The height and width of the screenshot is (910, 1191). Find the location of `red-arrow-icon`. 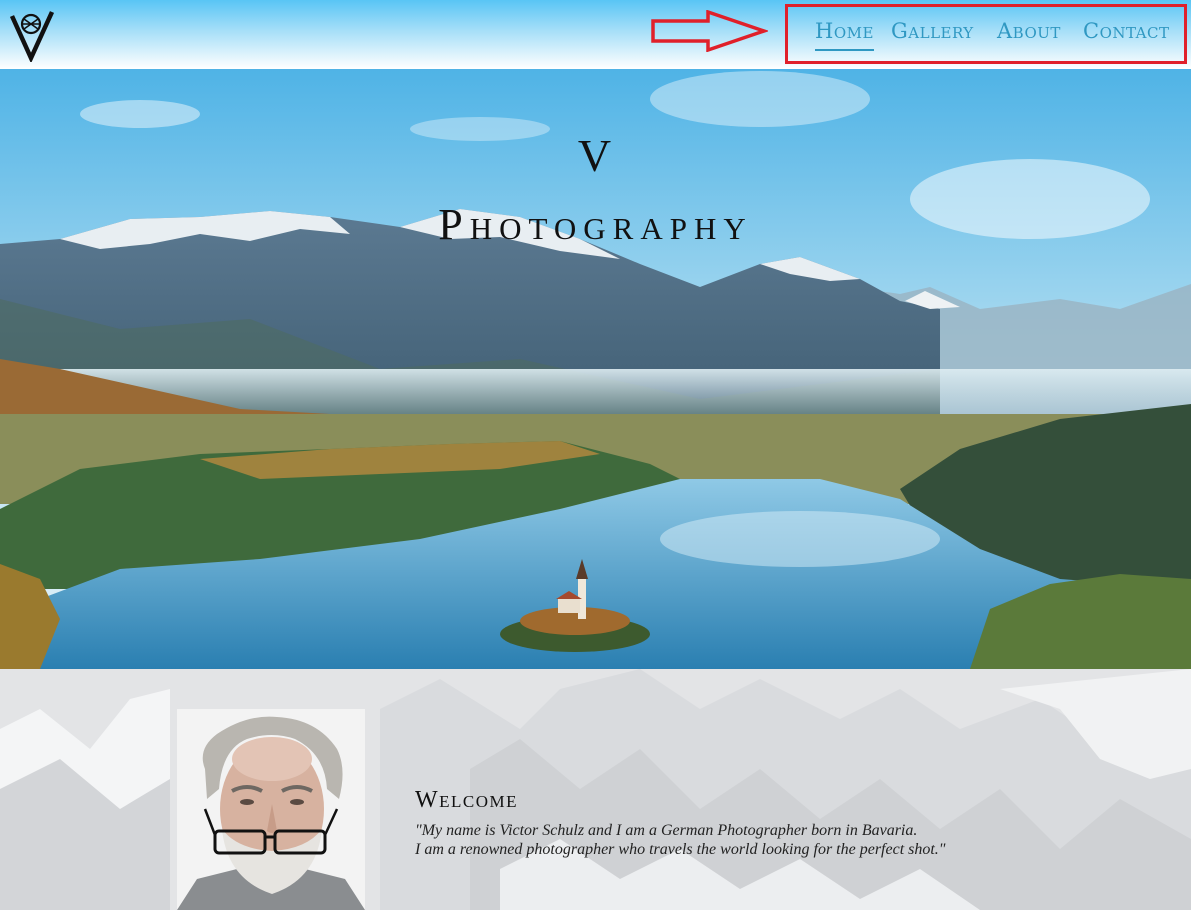

red-arrow-icon is located at coordinates (709, 31).